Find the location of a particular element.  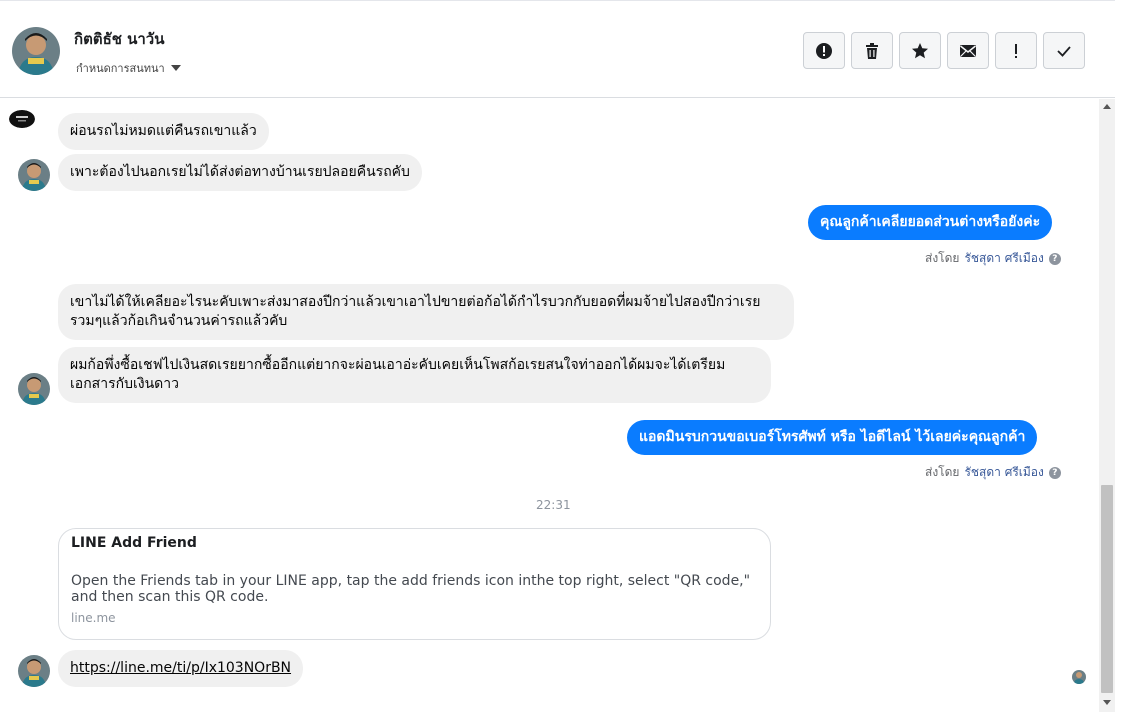

link-preview-domain: line.me is located at coordinates (93, 618).